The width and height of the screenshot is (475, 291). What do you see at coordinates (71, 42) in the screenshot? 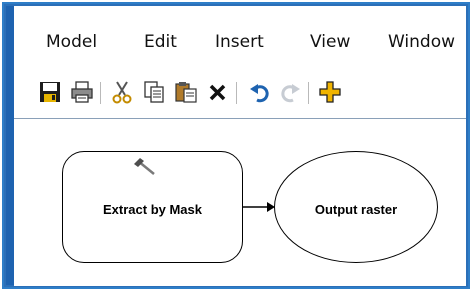
I see `menu-model: Model` at bounding box center [71, 42].